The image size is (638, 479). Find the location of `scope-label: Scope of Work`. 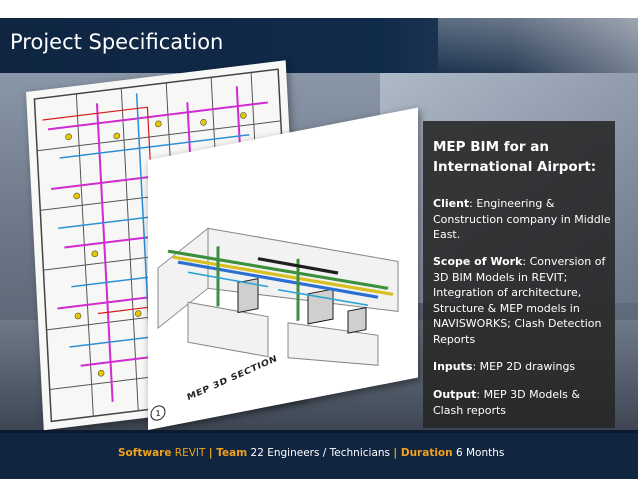

scope-label: Scope of Work is located at coordinates (478, 261).